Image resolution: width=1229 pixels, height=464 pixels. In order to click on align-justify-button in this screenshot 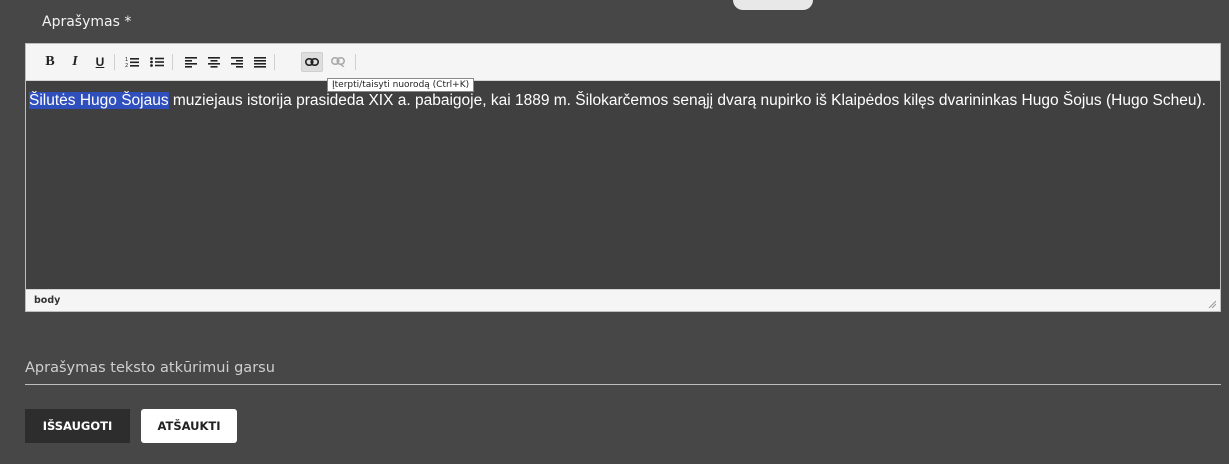, I will do `click(260, 62)`.